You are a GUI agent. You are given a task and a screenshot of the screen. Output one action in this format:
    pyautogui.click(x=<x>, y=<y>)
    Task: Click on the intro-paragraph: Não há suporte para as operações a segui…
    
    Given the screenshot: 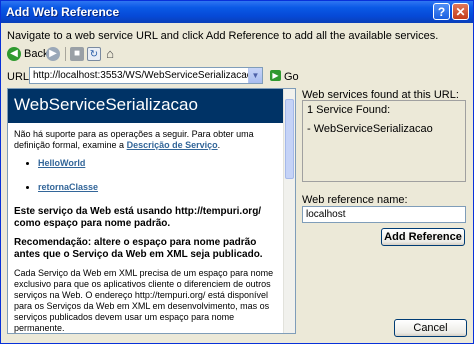 What is the action you would take?
    pyautogui.click(x=148, y=140)
    